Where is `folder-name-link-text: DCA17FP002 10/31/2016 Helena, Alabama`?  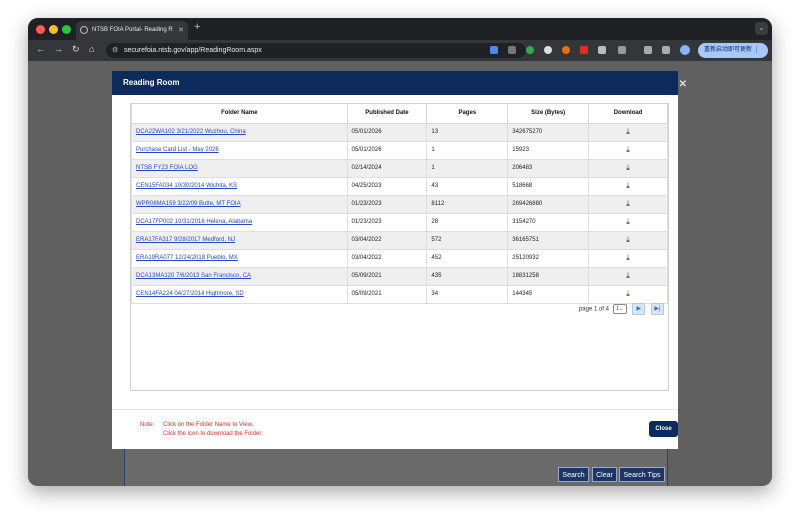 folder-name-link-text: DCA17FP002 10/31/2016 Helena, Alabama is located at coordinates (194, 222).